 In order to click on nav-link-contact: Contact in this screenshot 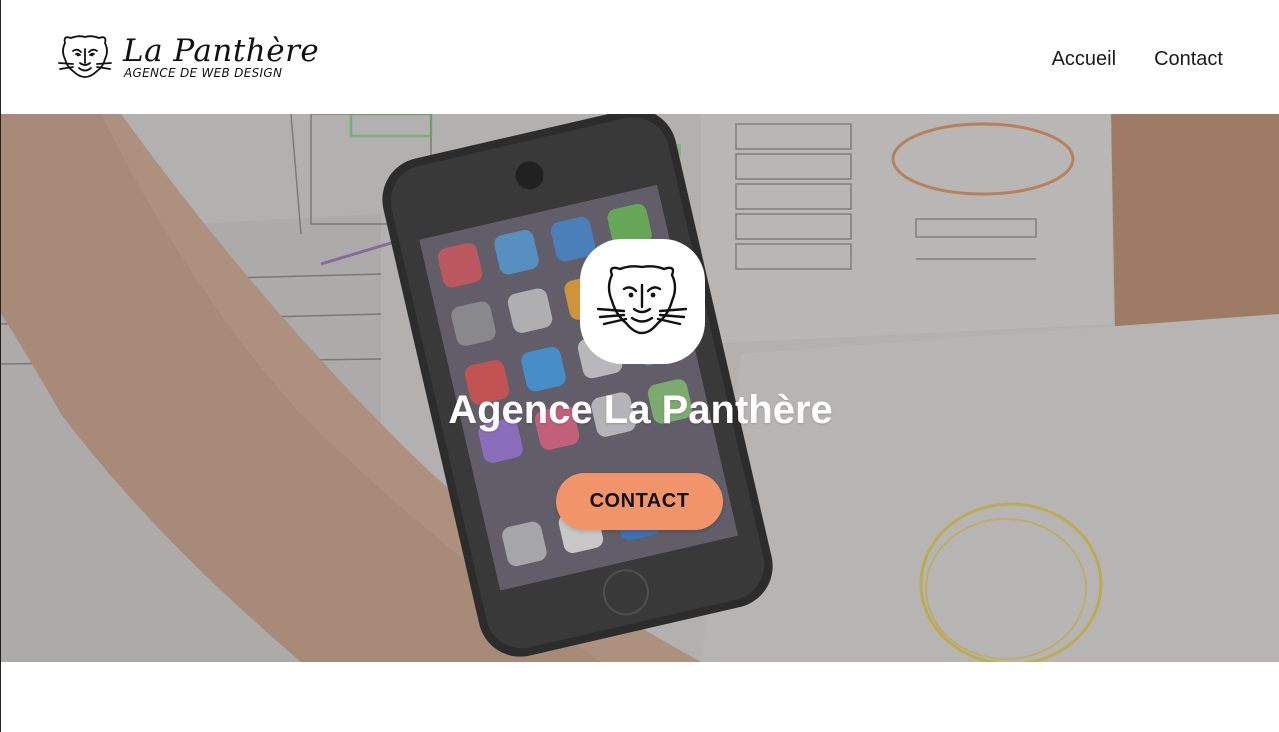, I will do `click(1188, 59)`.